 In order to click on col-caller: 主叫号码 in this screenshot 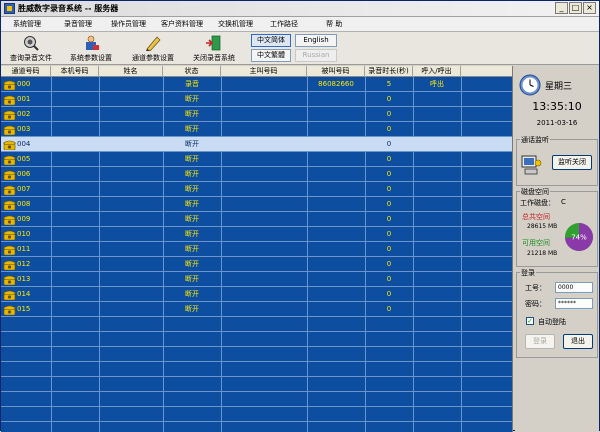, I will do `click(264, 71)`.